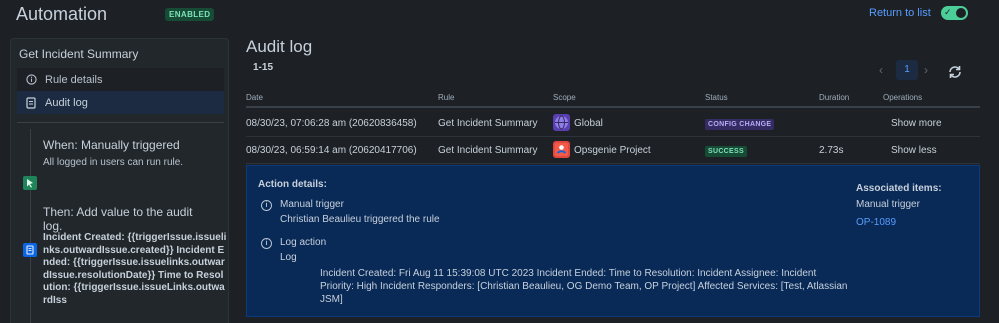 The height and width of the screenshot is (323, 999). I want to click on associated-trigger: Manual trigger, so click(888, 204).